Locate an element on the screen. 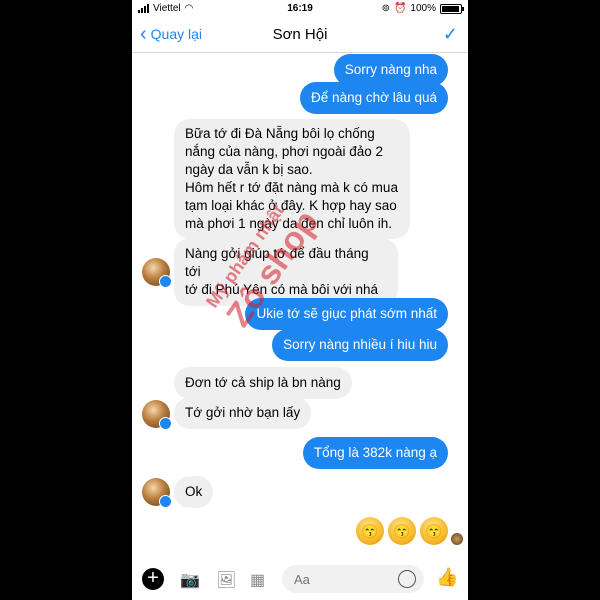 This screenshot has height=600, width=600. smiley-icon is located at coordinates (407, 579).